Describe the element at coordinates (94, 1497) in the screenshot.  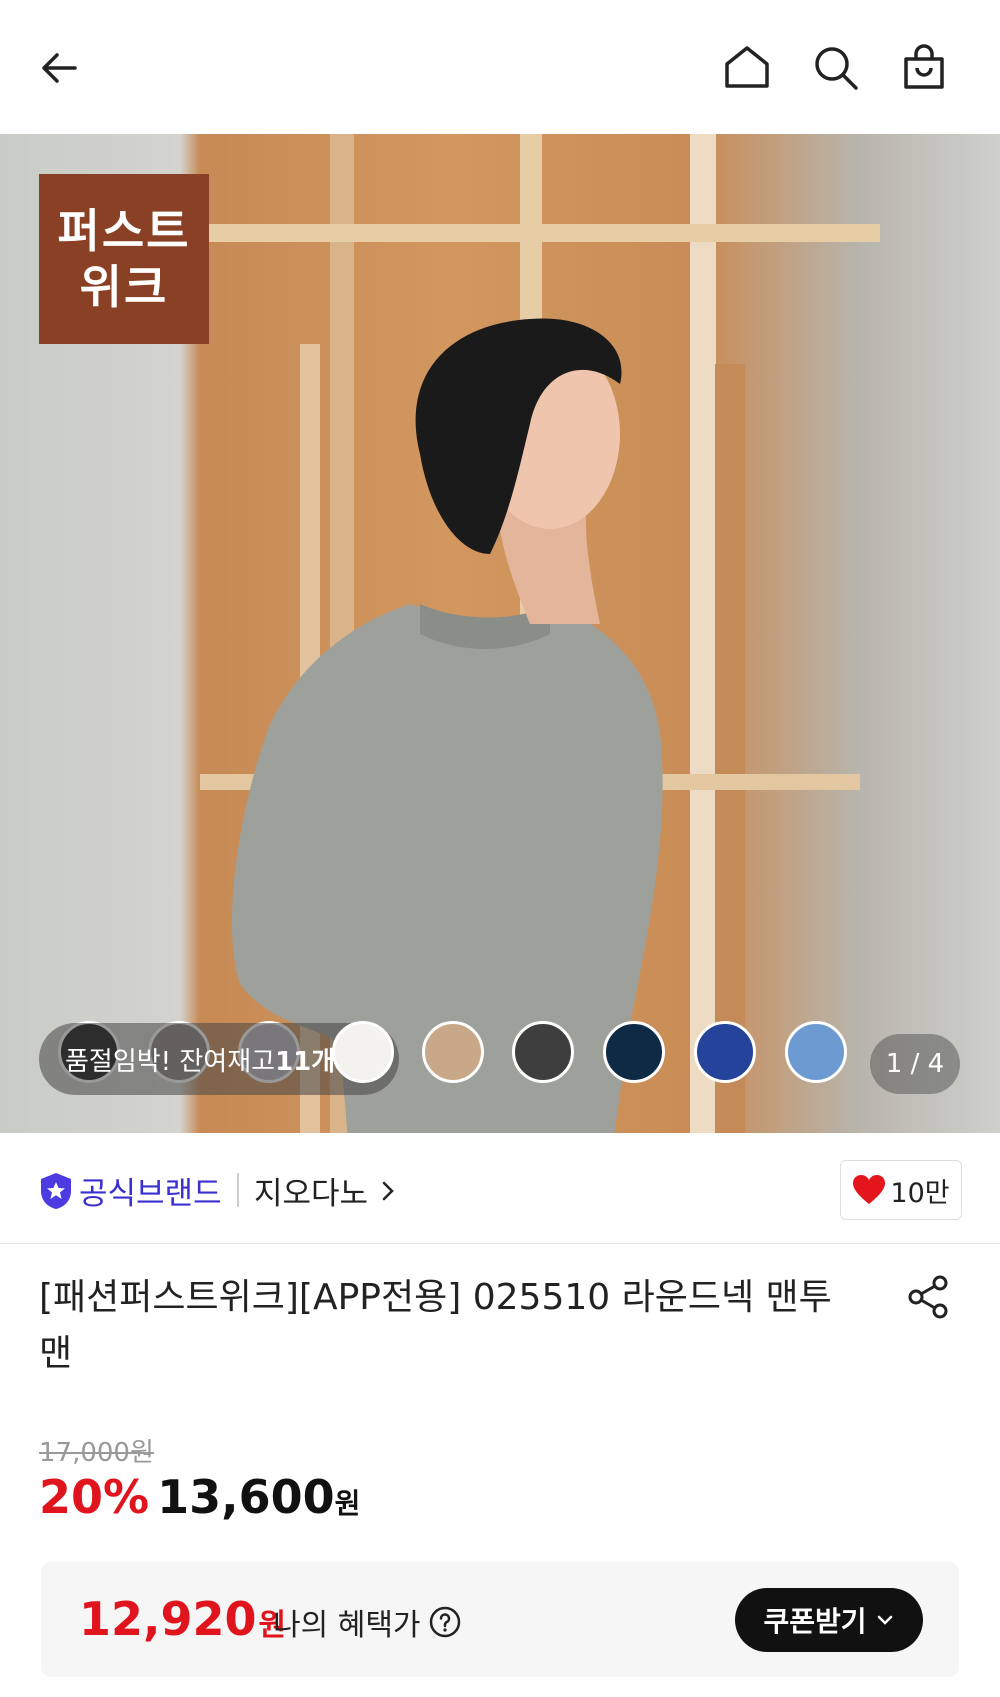
I see `discount-rate: 20%` at that location.